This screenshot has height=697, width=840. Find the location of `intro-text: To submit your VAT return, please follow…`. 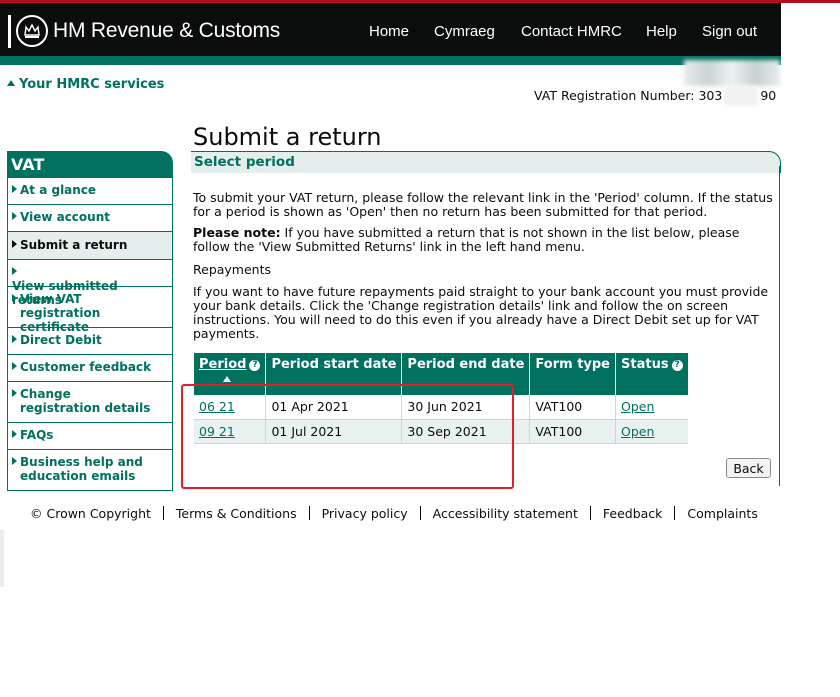

intro-text: To submit your VAT return, please follow… is located at coordinates (483, 204).